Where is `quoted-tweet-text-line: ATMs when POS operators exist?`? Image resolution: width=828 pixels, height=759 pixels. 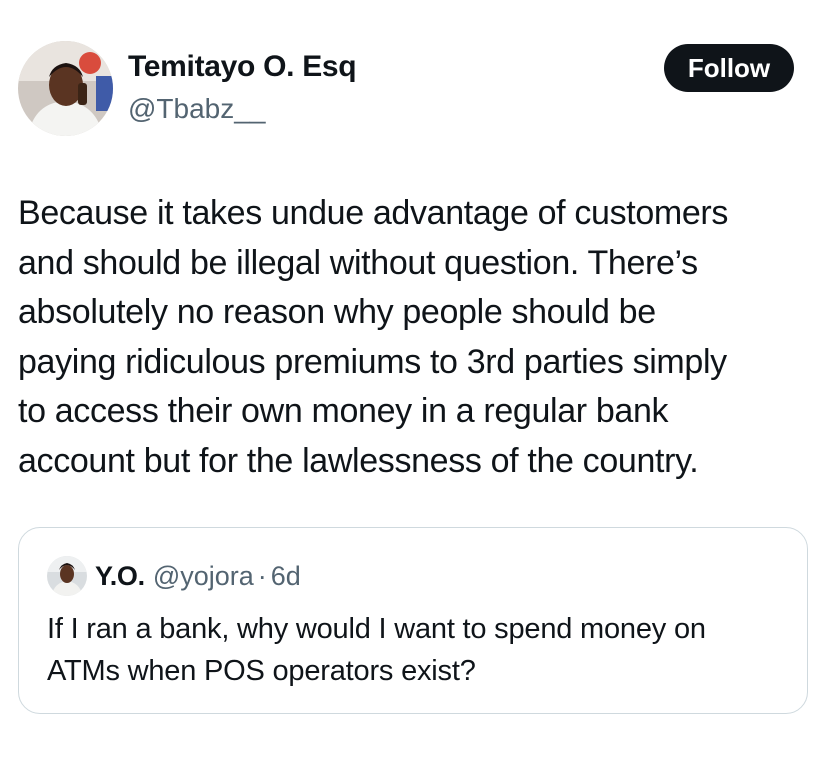 quoted-tweet-text-line: ATMs when POS operators exist? is located at coordinates (261, 671).